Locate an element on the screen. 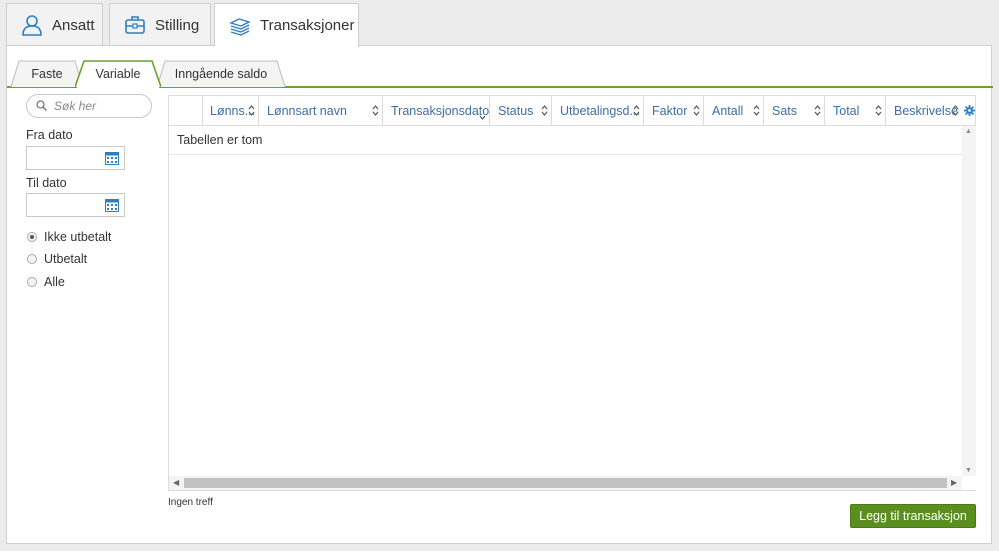  tab-transaksjoner-label: Transaksjoner is located at coordinates (307, 25).